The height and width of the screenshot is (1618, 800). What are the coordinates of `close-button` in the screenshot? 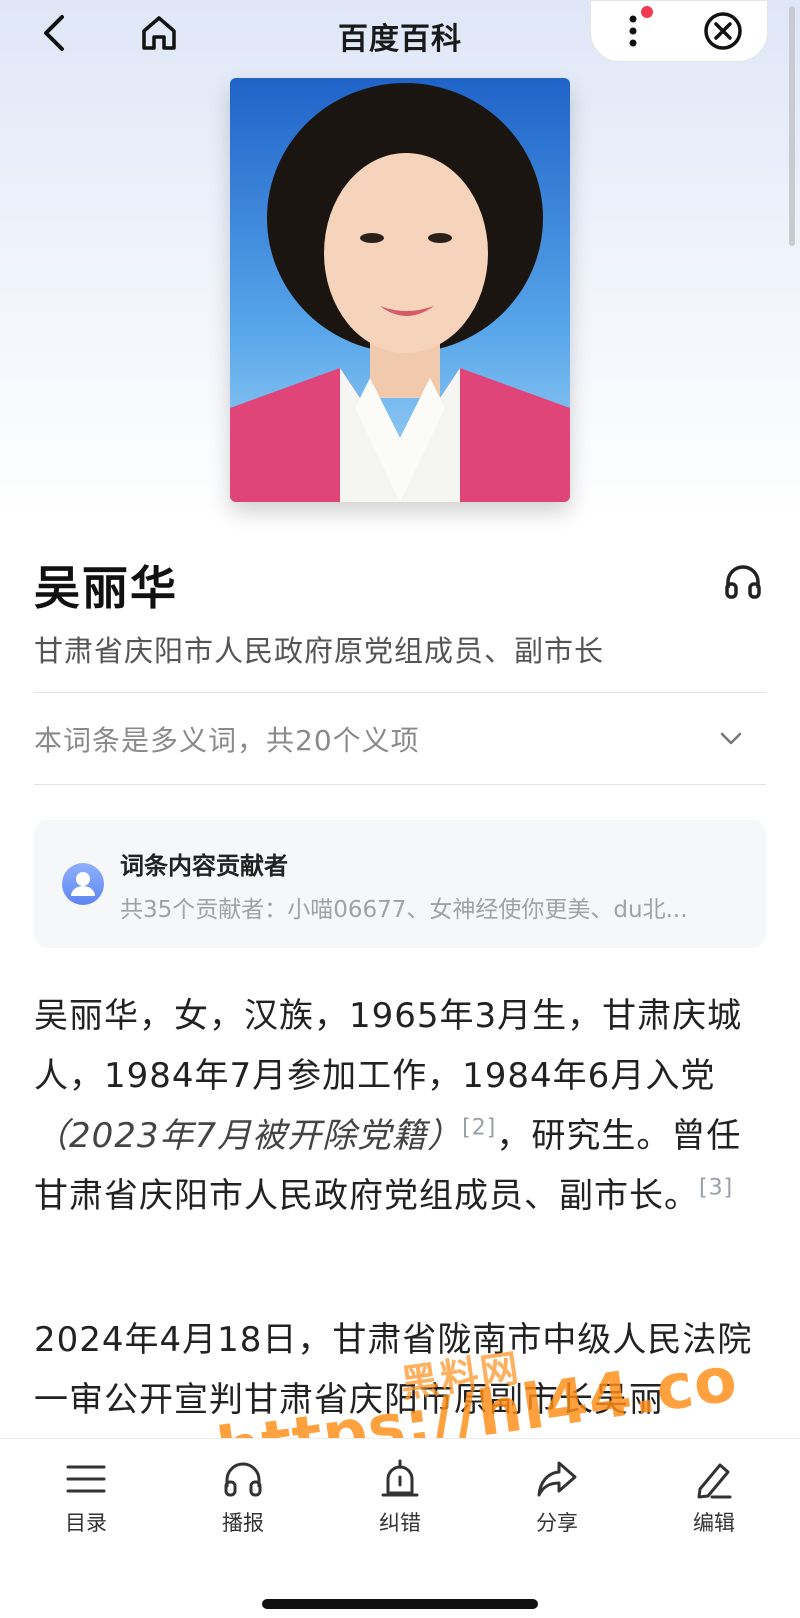 It's located at (723, 31).